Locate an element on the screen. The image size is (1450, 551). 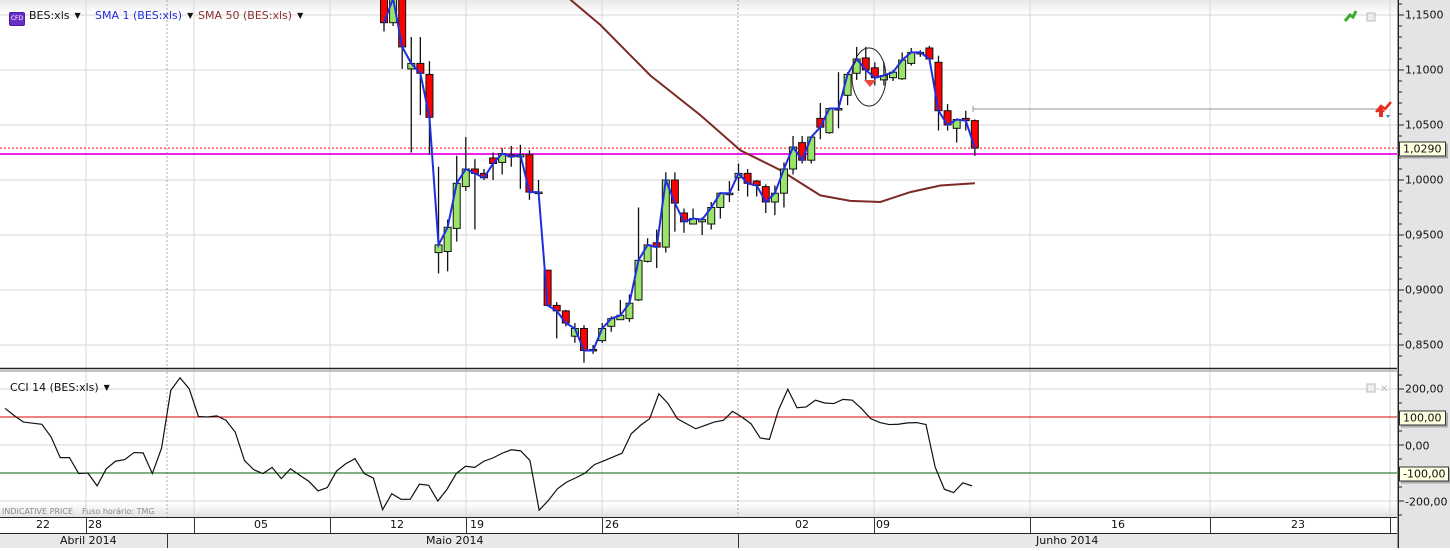
date-label: 16 is located at coordinates (1118, 524).